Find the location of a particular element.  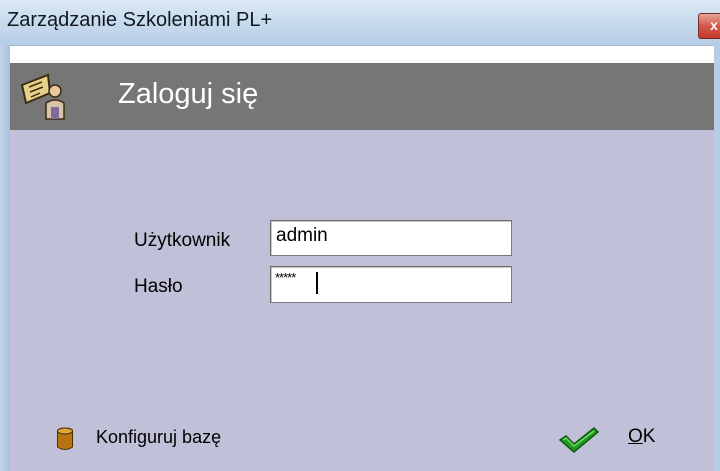

title-bar: Zarządzanie Szkoleniami PL+ x is located at coordinates (360, 23).